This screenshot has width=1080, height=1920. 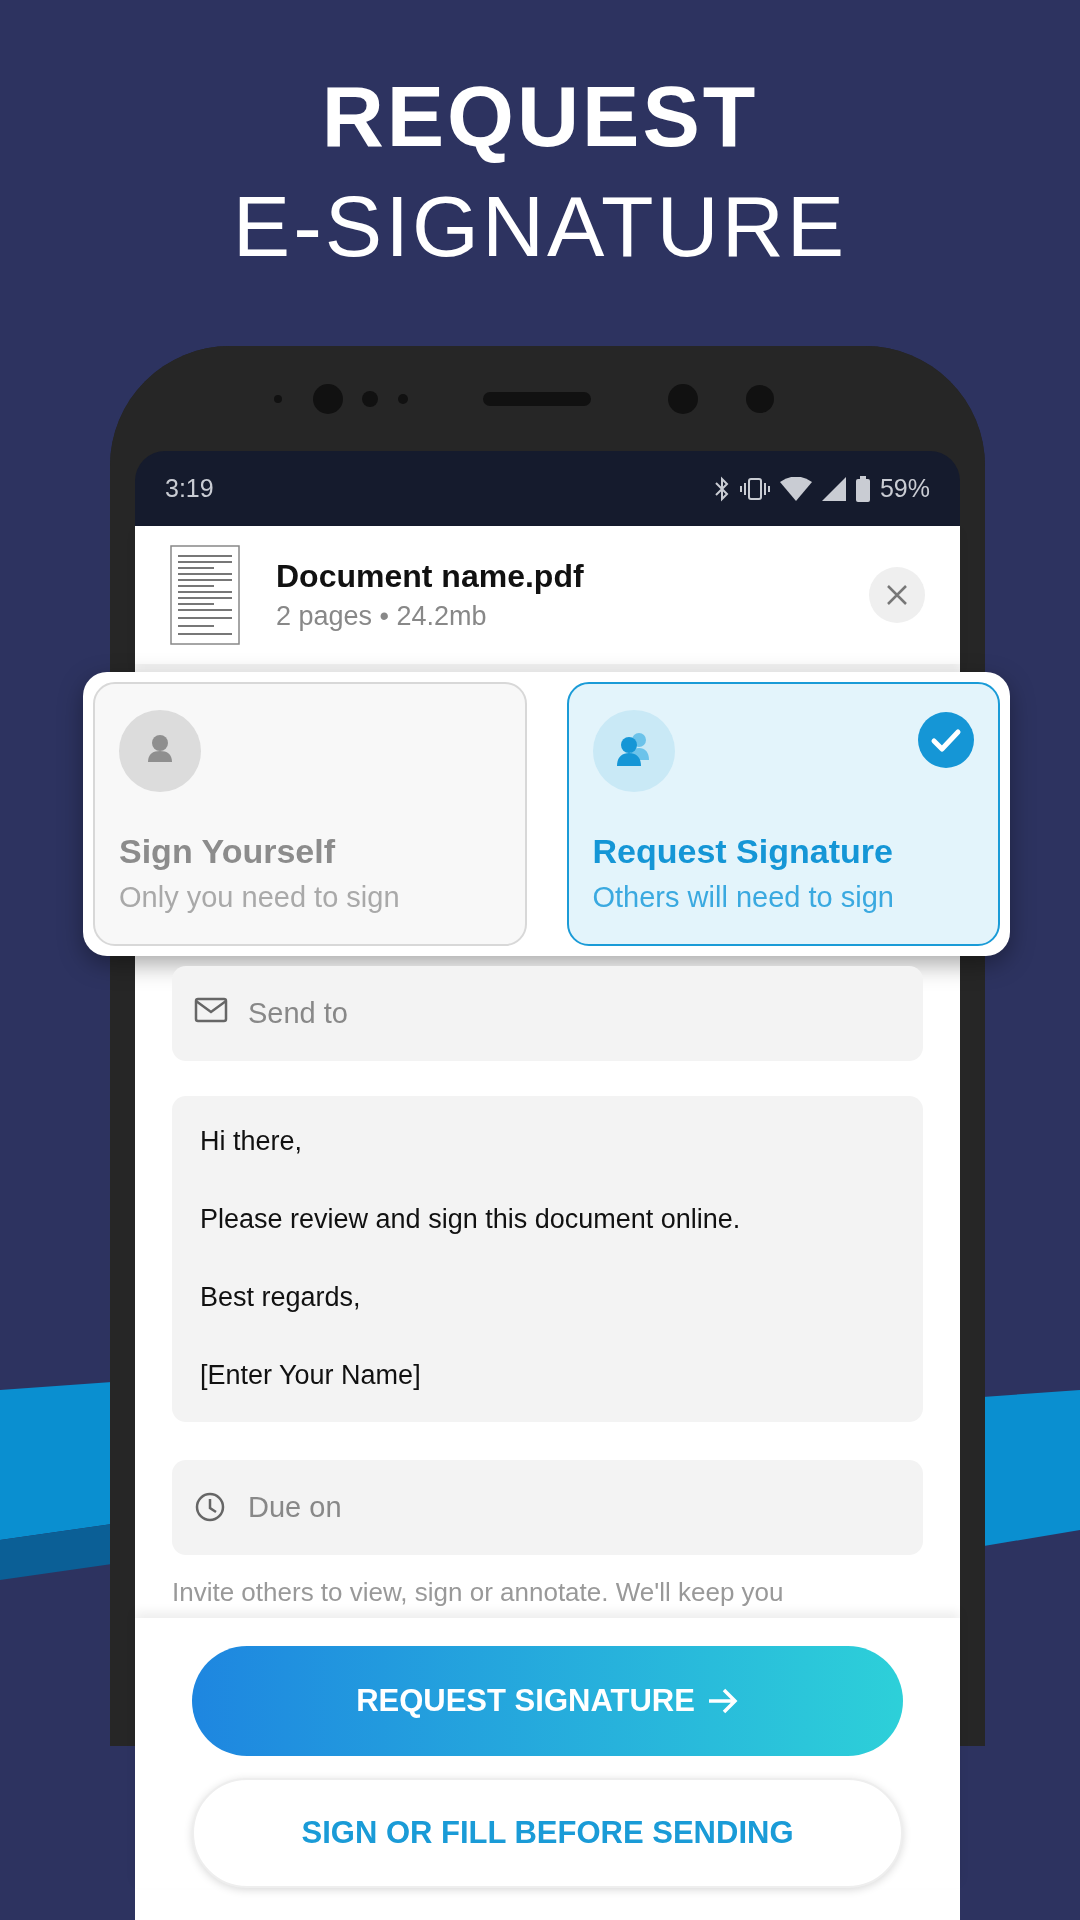 What do you see at coordinates (783, 814) in the screenshot?
I see `signing-option-card: Request Signature Others will need to sign` at bounding box center [783, 814].